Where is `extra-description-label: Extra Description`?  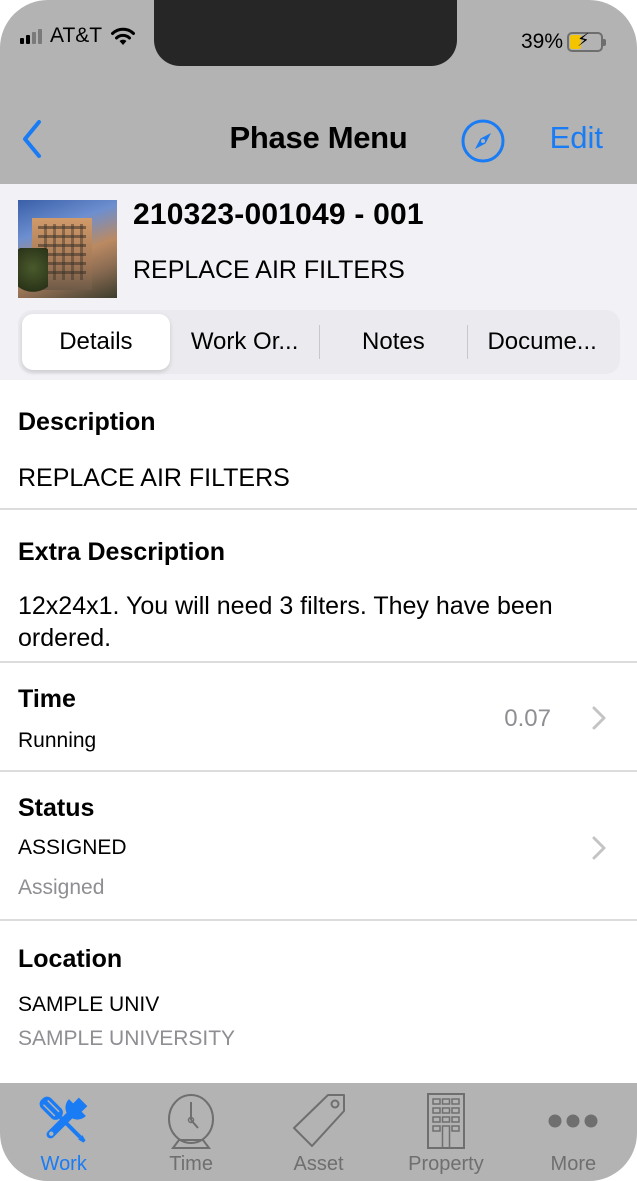 extra-description-label: Extra Description is located at coordinates (122, 552).